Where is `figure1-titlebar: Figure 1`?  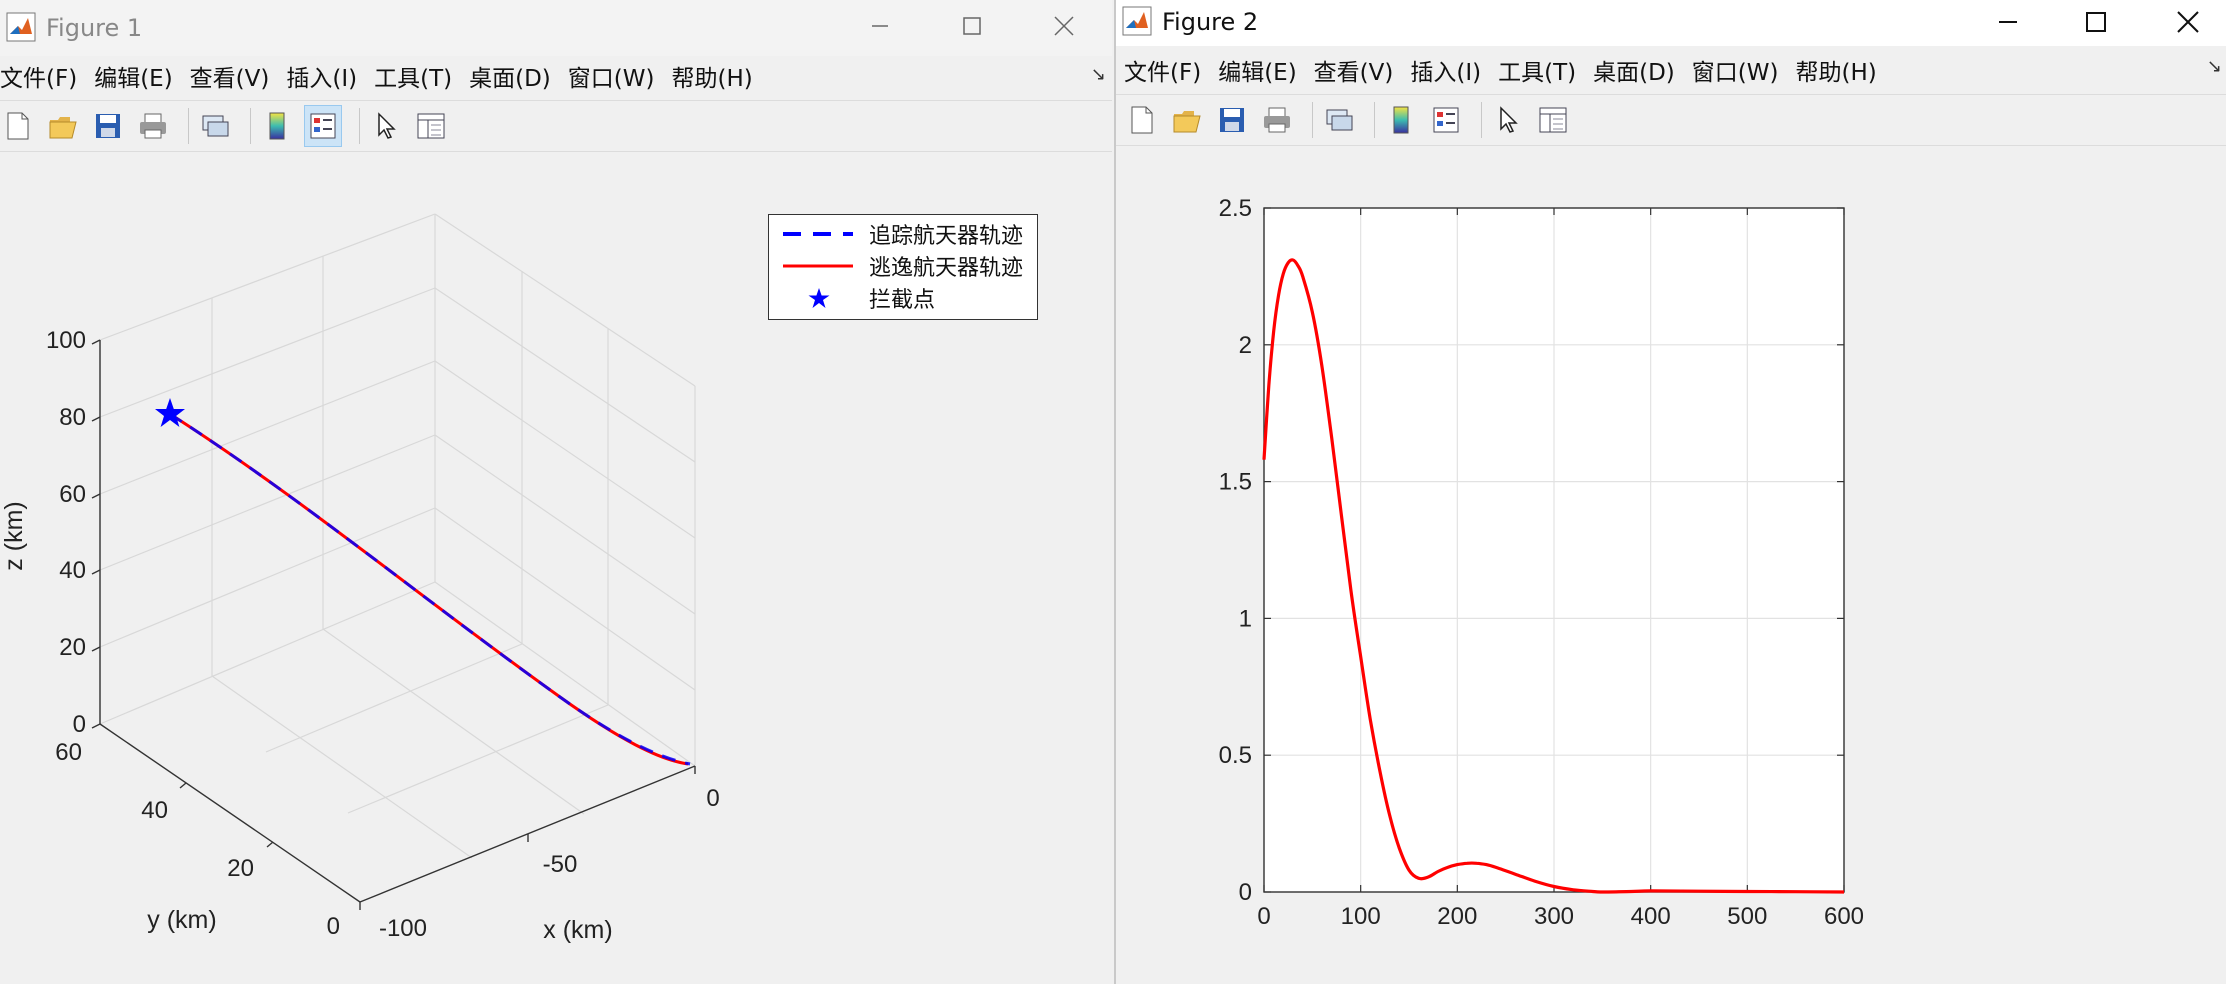 figure1-titlebar: Figure 1 is located at coordinates (556, 28).